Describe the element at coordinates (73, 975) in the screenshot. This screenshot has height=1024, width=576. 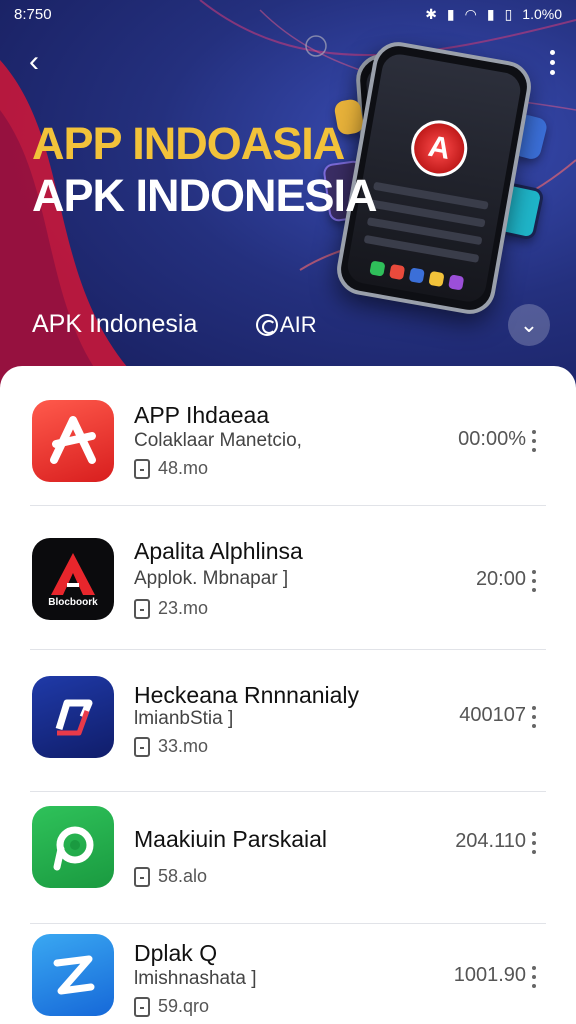
I see `blue-z-app-icon` at that location.